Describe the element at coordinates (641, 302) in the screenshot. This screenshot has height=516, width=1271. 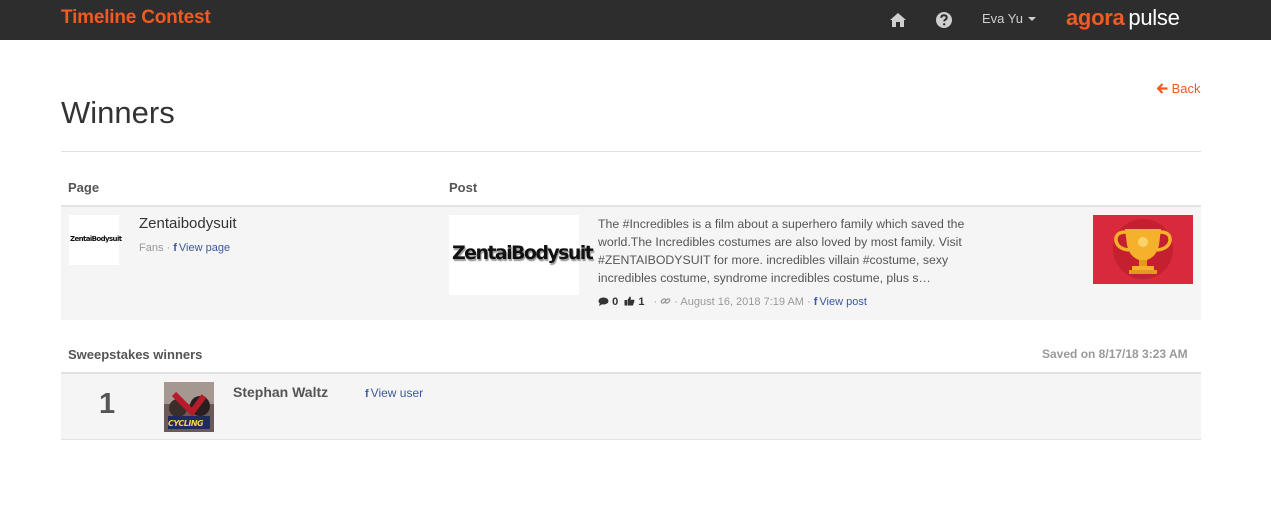
I see `like-count: 1` at that location.